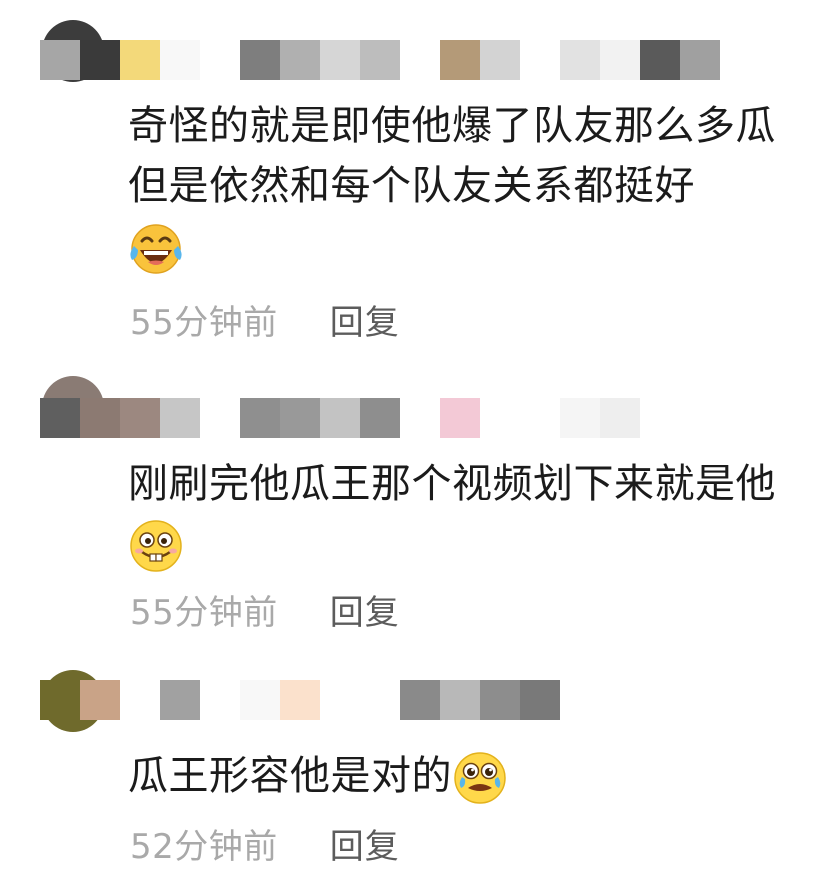 This screenshot has width=828, height=892. Describe the element at coordinates (452, 484) in the screenshot. I see `comment-body: 刚刷完他瓜王那个视频划下来就是他` at that location.